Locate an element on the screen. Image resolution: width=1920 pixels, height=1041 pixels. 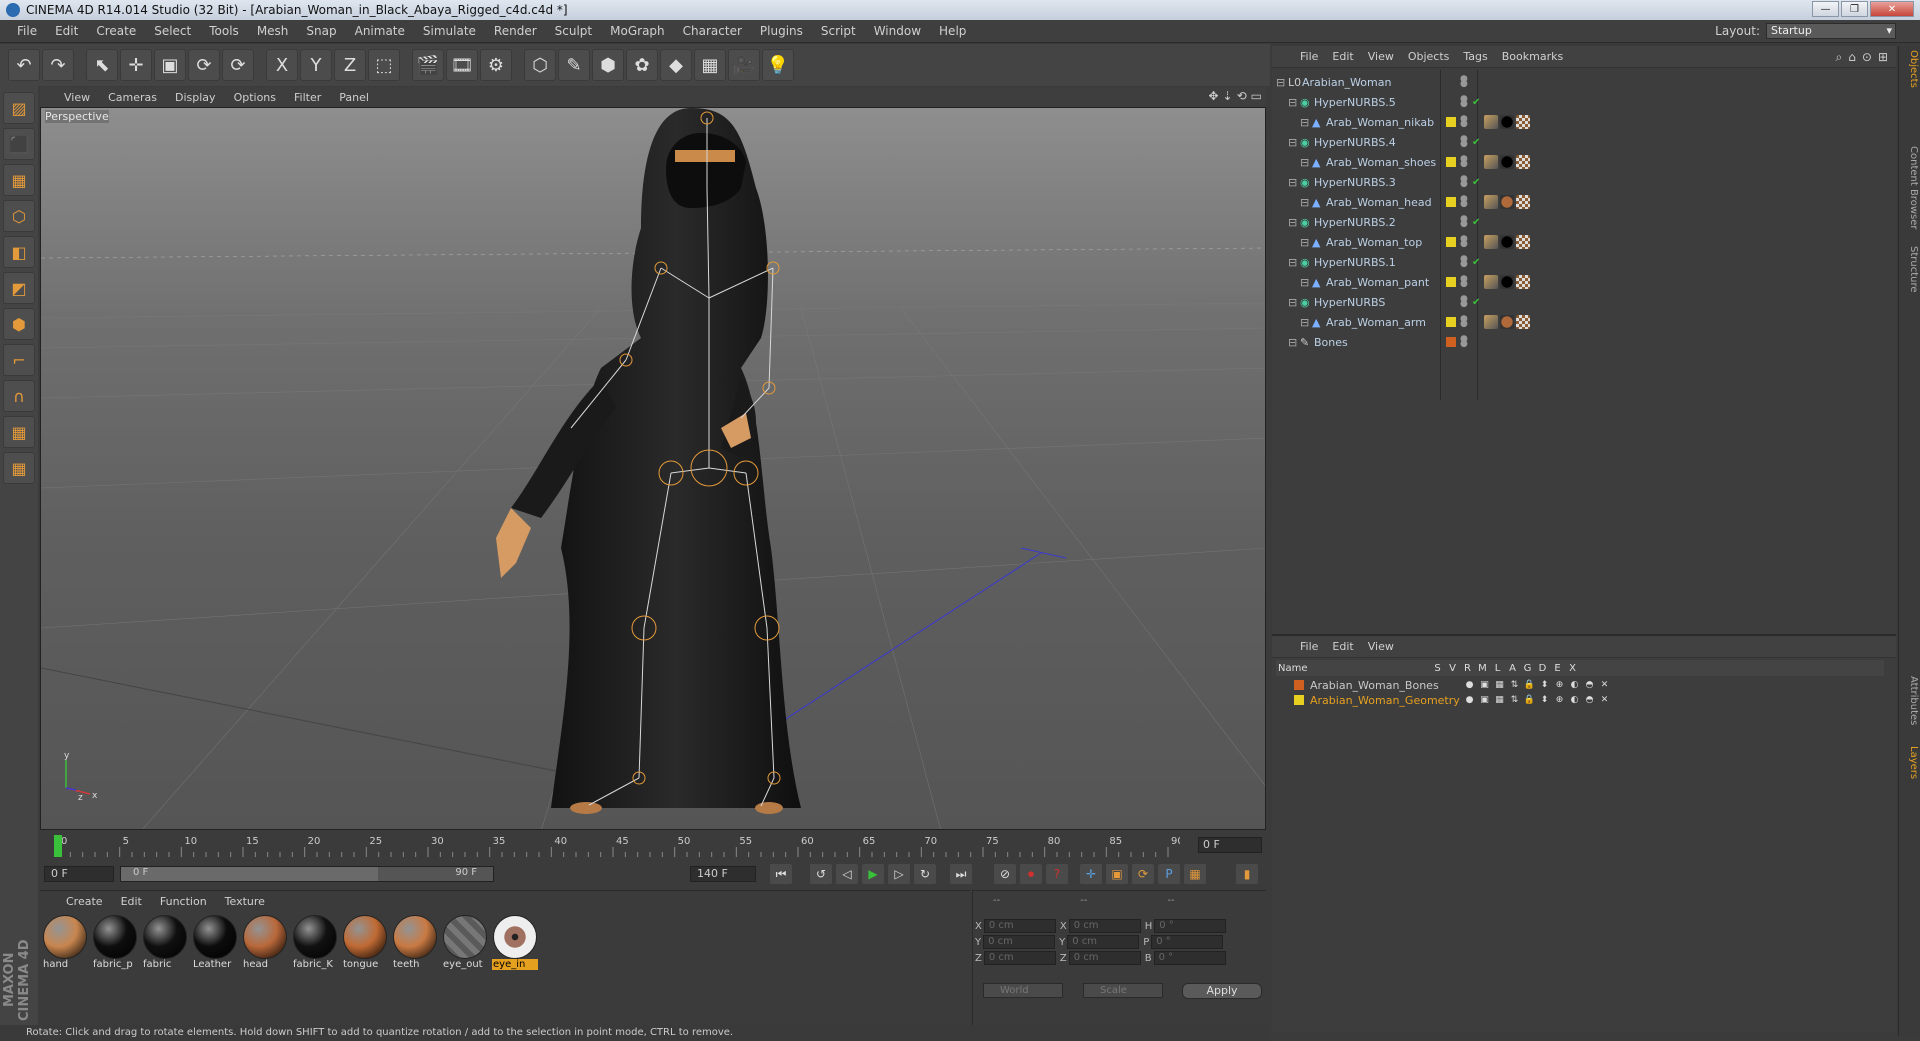
menu-mograph: MoGraph is located at coordinates (637, 31).